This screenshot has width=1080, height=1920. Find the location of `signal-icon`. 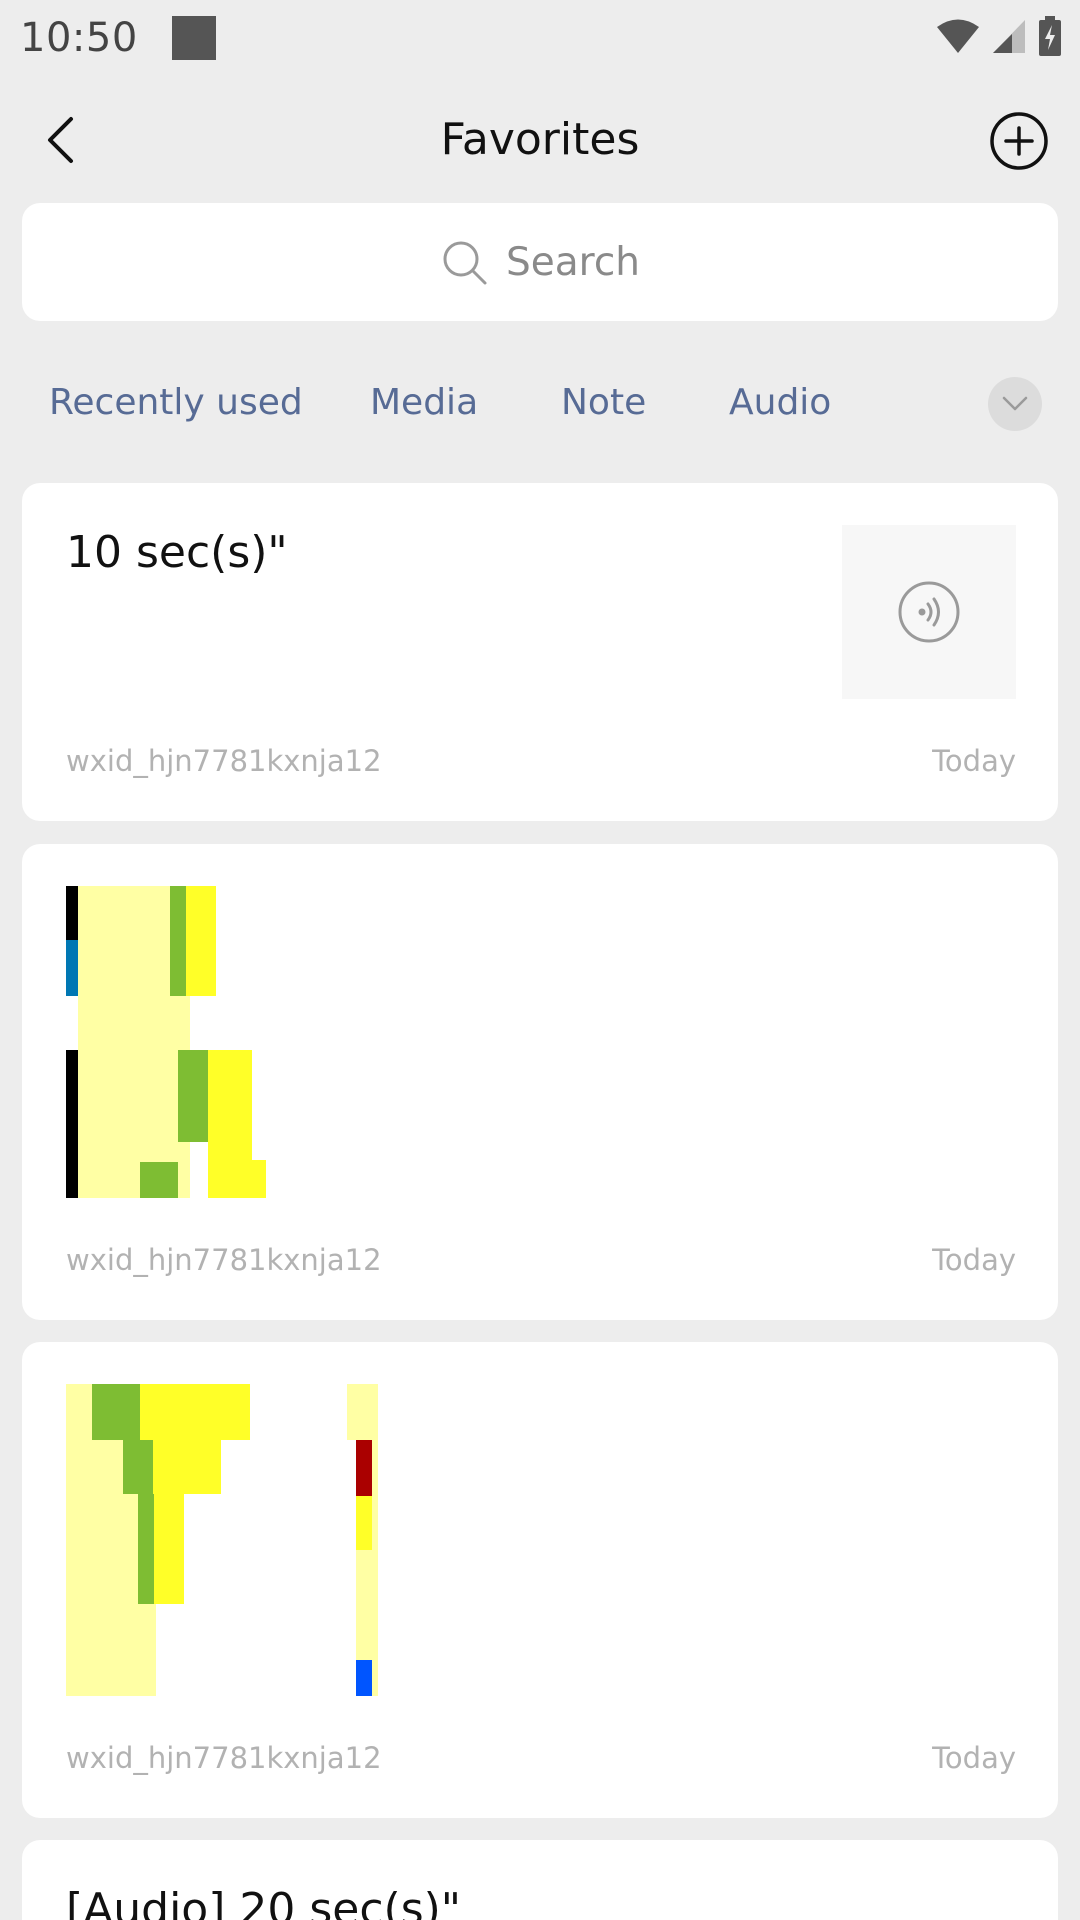

signal-icon is located at coordinates (1009, 38).